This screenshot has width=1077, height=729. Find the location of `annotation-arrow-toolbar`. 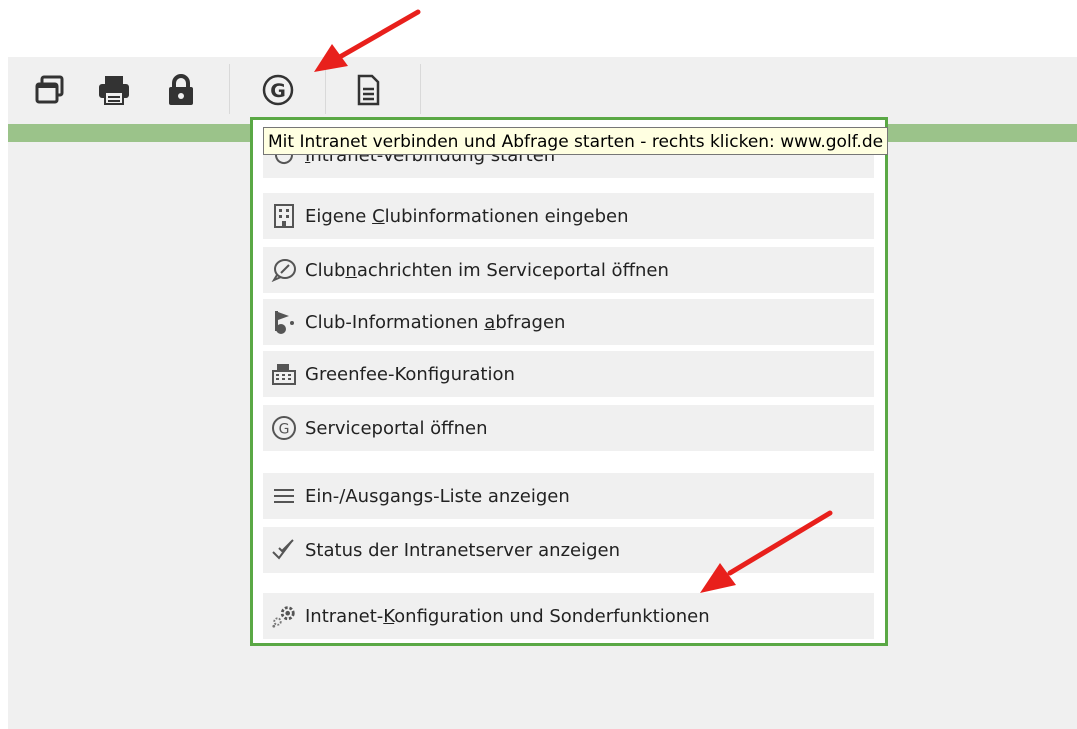

annotation-arrow-toolbar is located at coordinates (367, 40).